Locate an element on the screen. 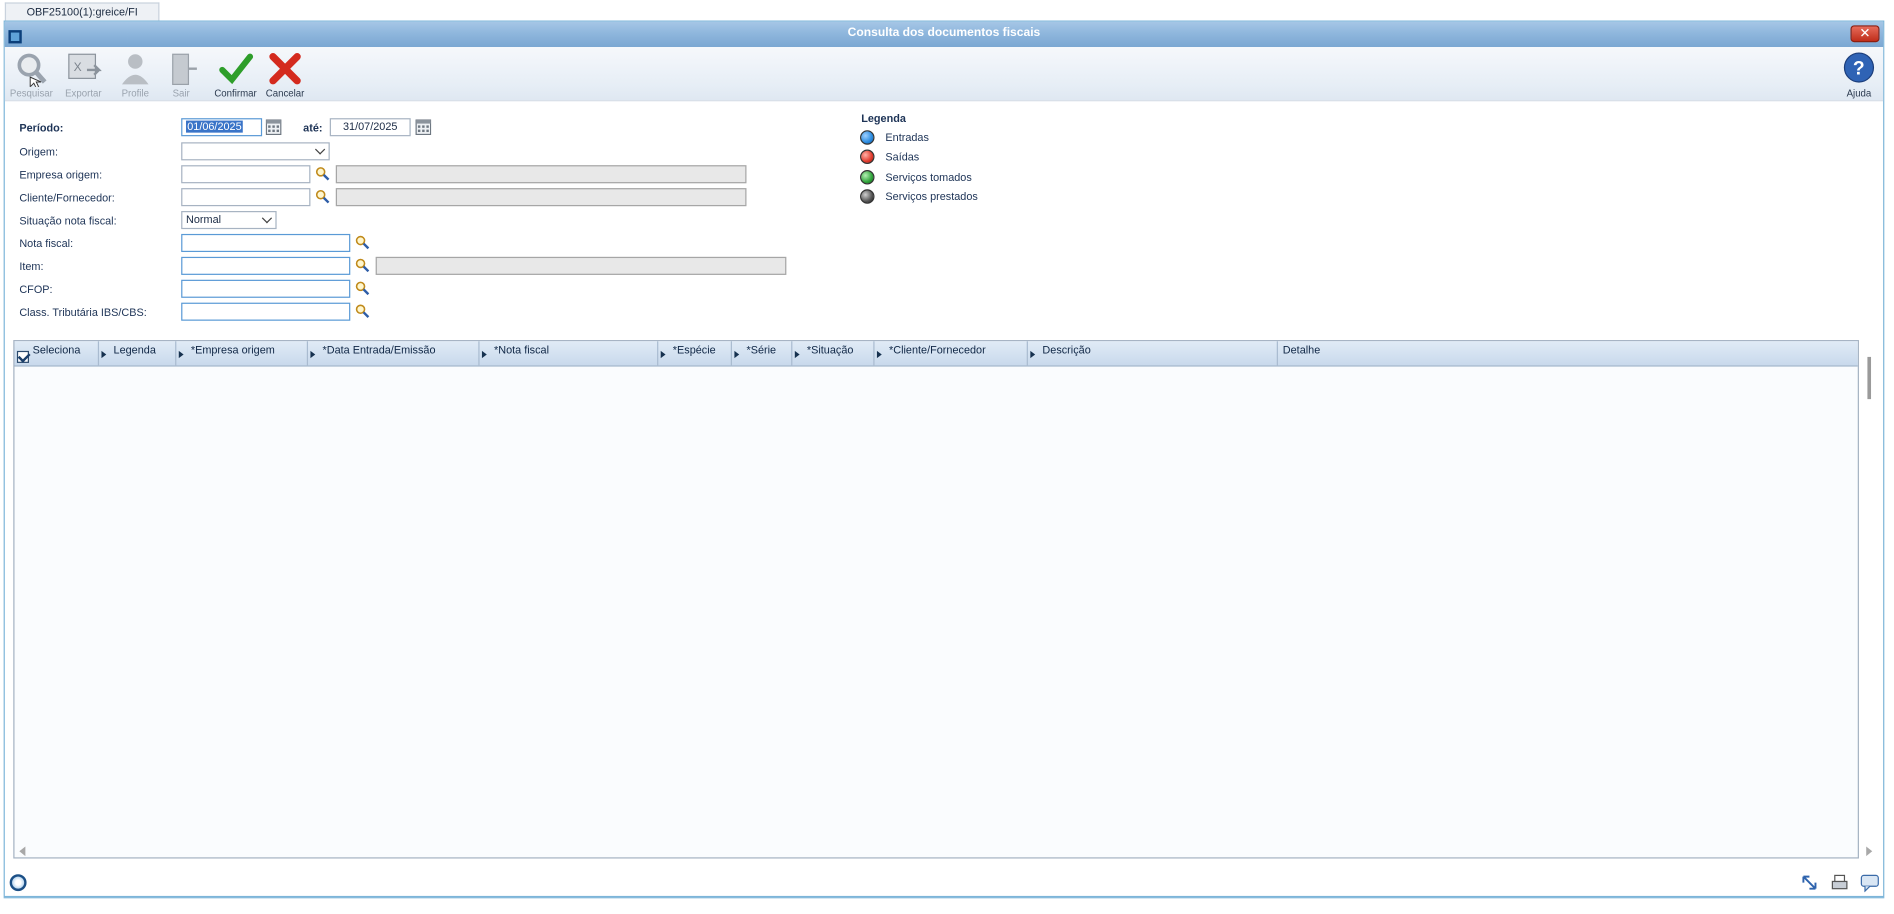 The width and height of the screenshot is (1894, 914). select-all-checkbox is located at coordinates (22, 356).